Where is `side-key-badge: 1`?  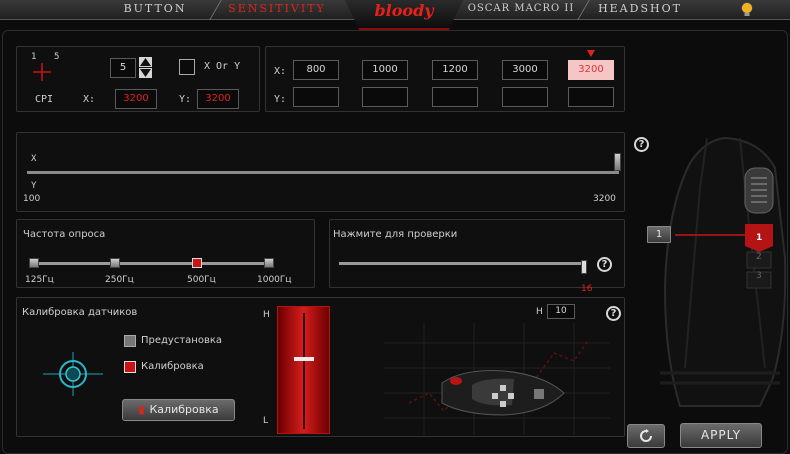
side-key-badge: 1 is located at coordinates (659, 234).